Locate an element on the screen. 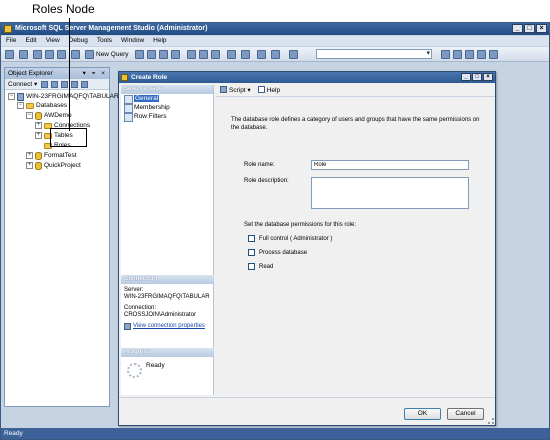 The image size is (550, 440). perm-full-control: Full control ( Administrator ) is located at coordinates (290, 238).